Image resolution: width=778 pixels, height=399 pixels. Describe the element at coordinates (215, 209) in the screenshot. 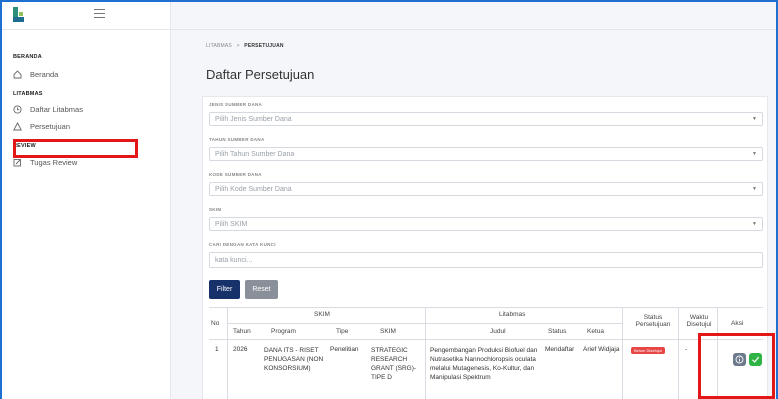

I see `skim-label: SKIM` at that location.